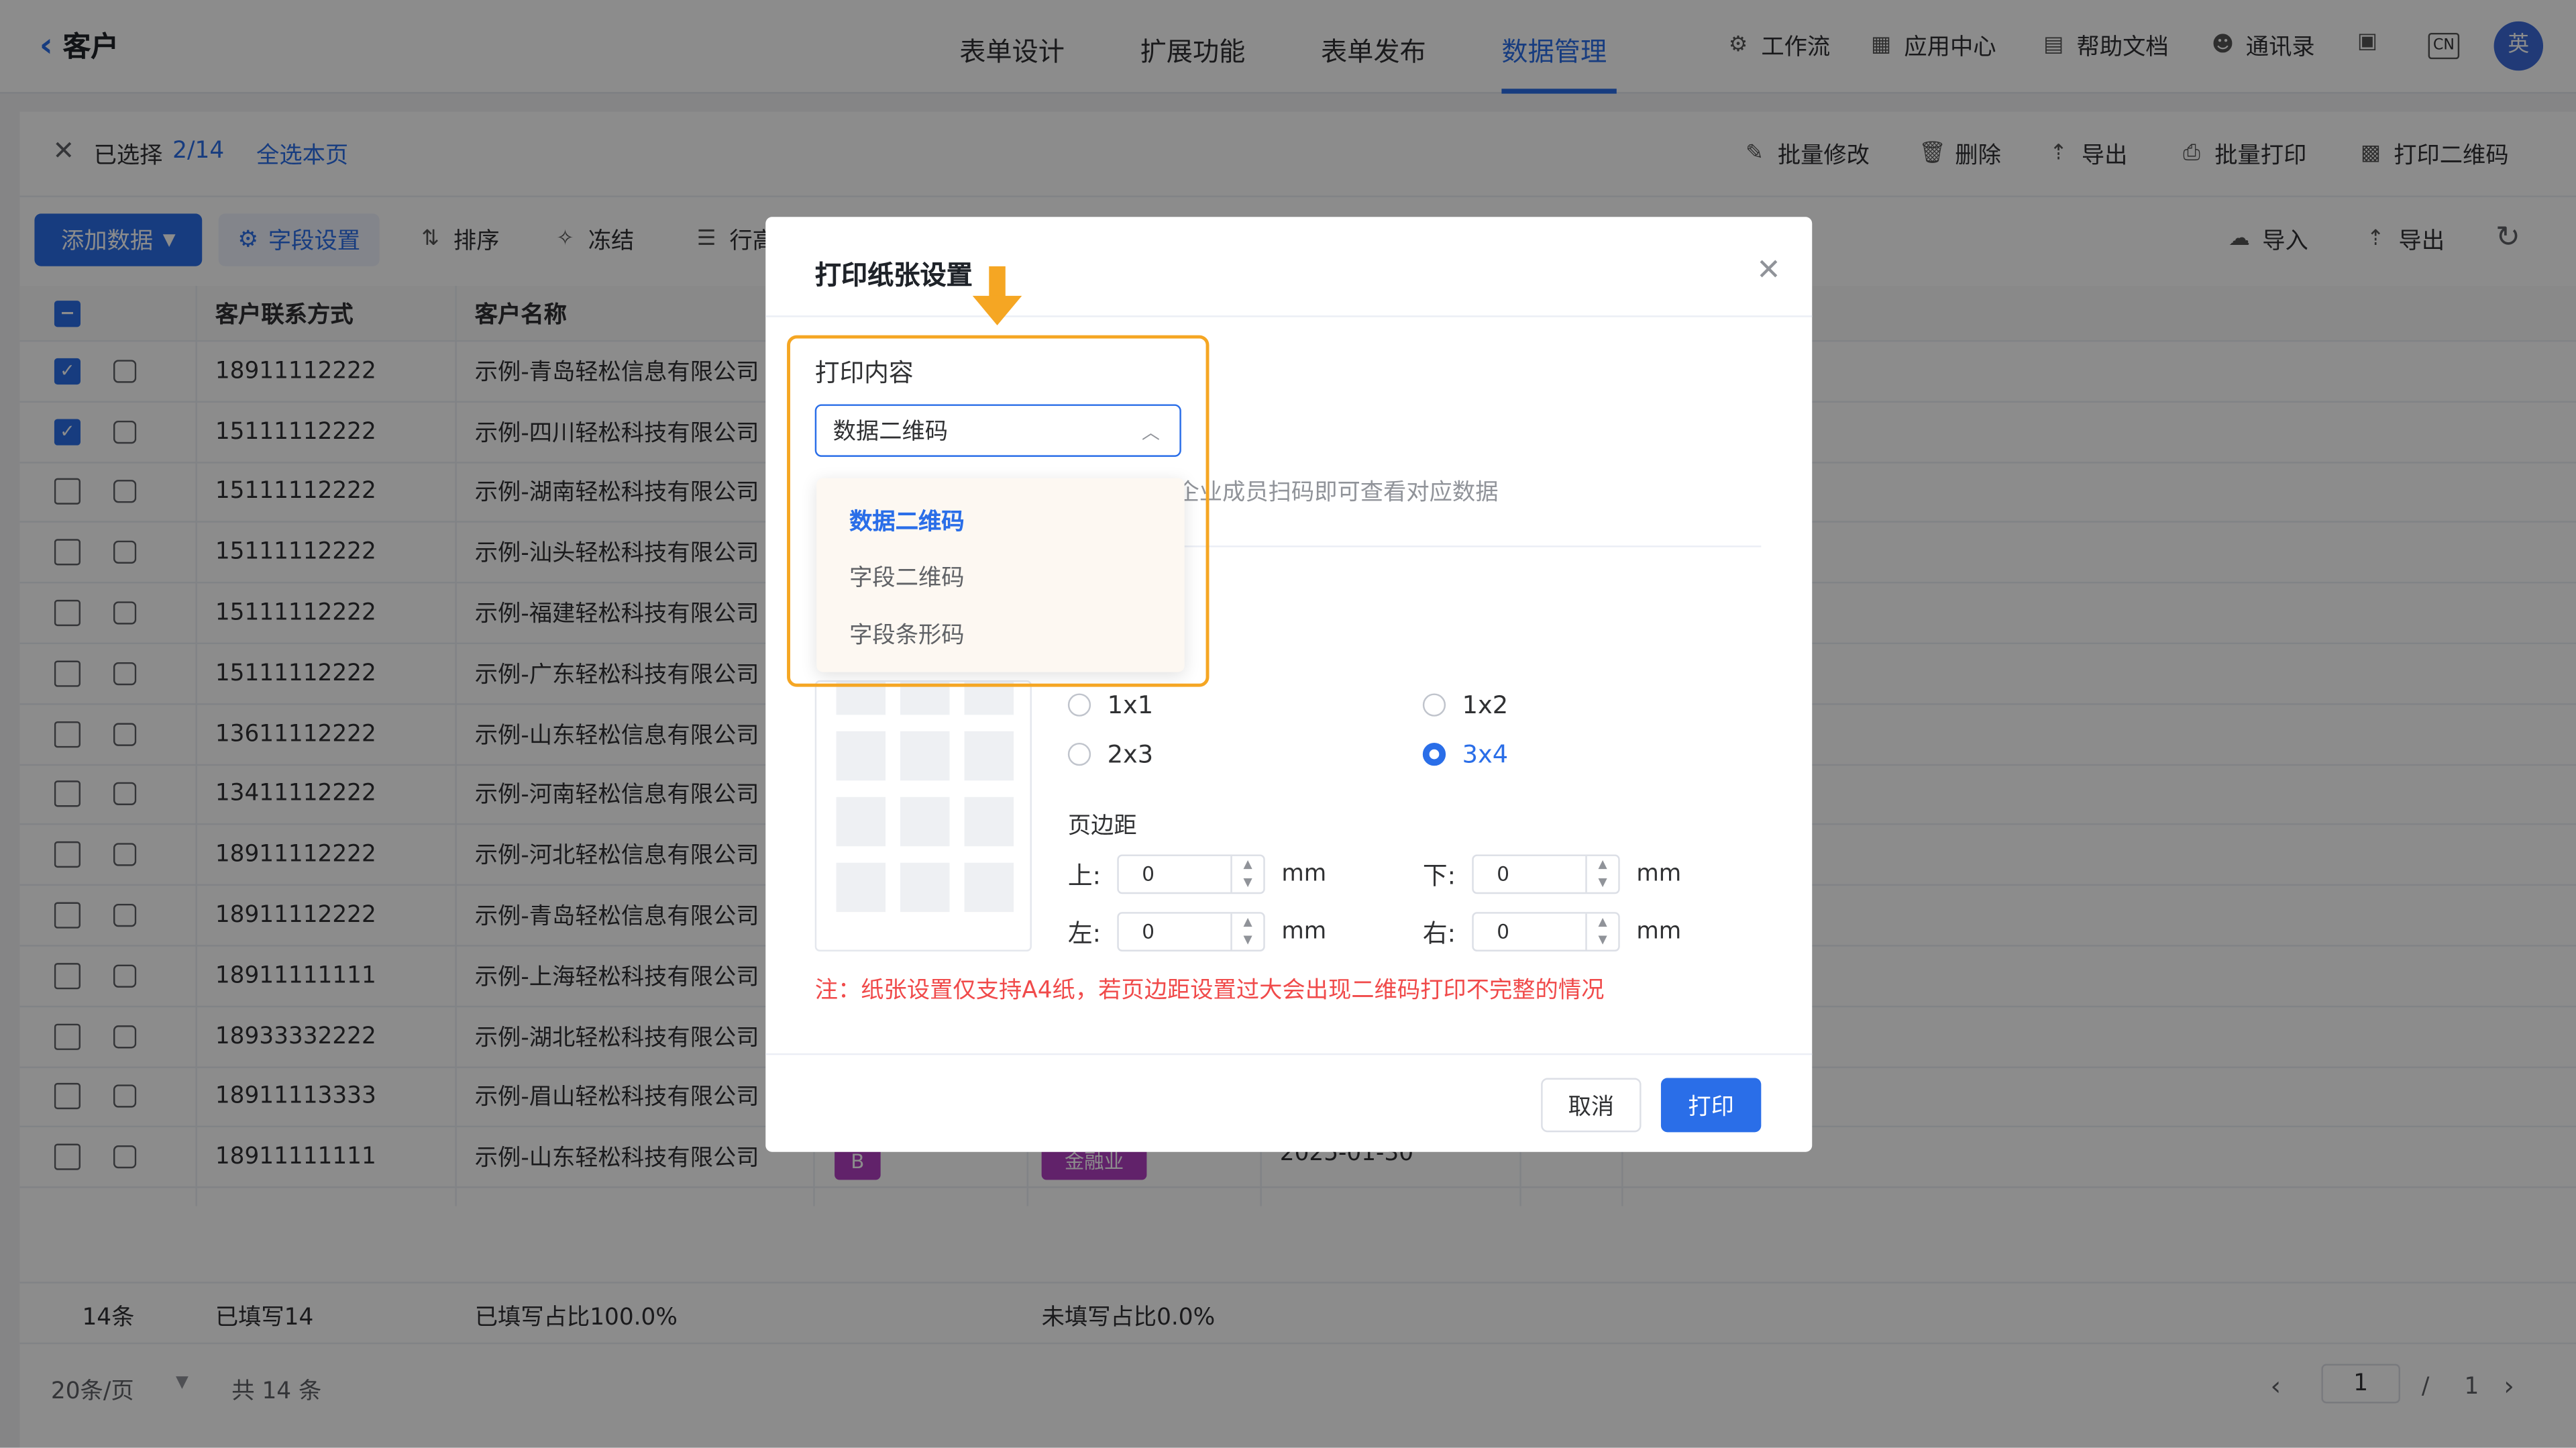 Image resolution: width=2576 pixels, height=1448 pixels. I want to click on margin-left-label: 左:, so click(1084, 932).